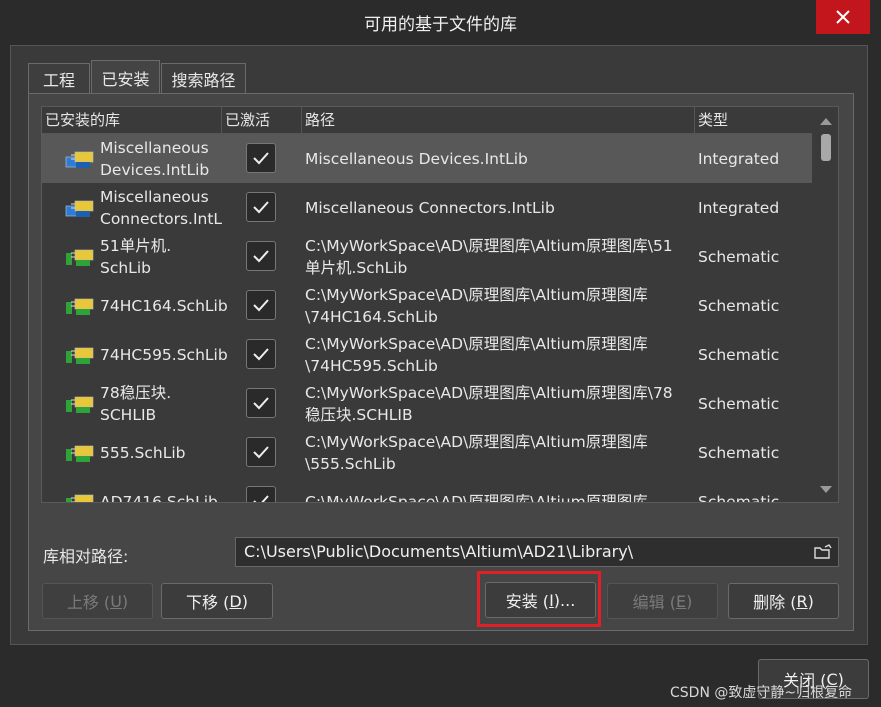  I want to click on tab-project: 工程, so click(59, 78).